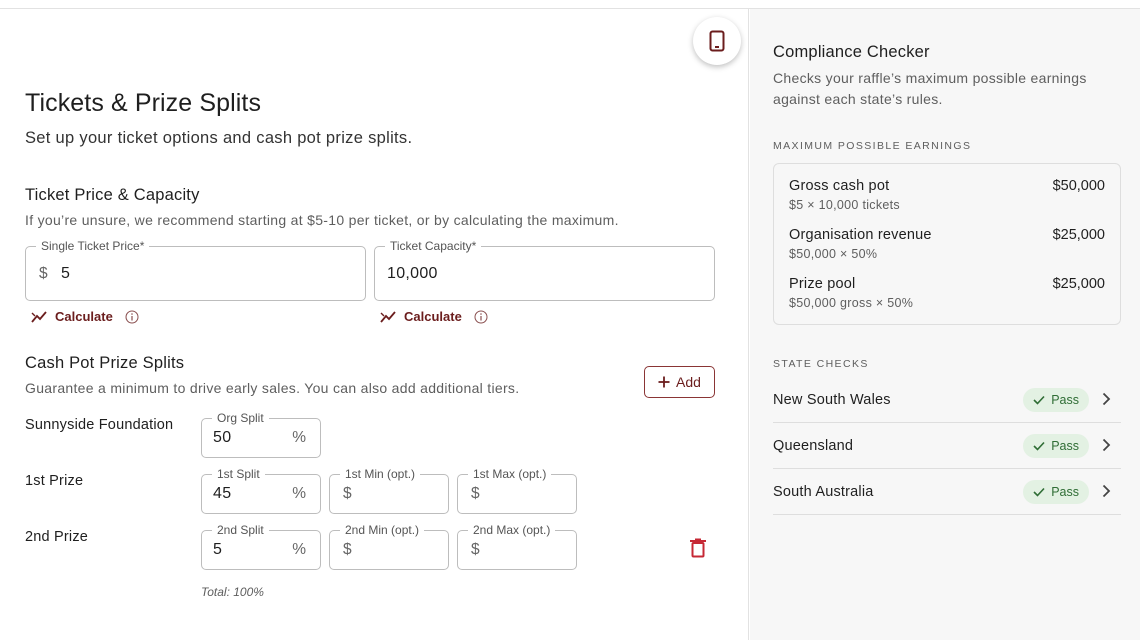 This screenshot has width=1140, height=640. Describe the element at coordinates (389, 546) in the screenshot. I see `second-min-field: 2nd Min (opt.) $` at that location.